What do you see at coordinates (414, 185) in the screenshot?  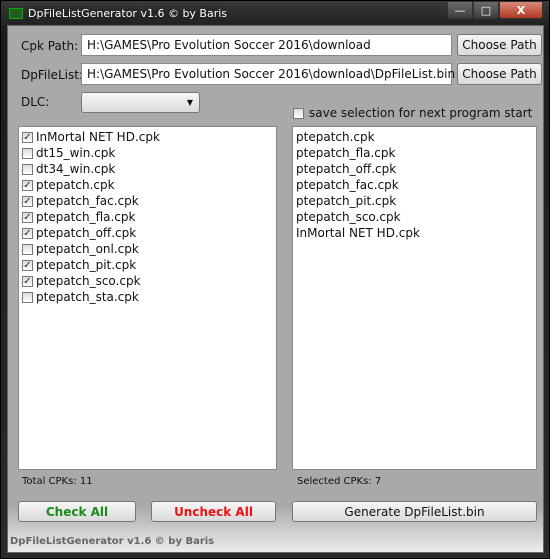 I see `selected-list-item: ptepatch_fac.cpk` at bounding box center [414, 185].